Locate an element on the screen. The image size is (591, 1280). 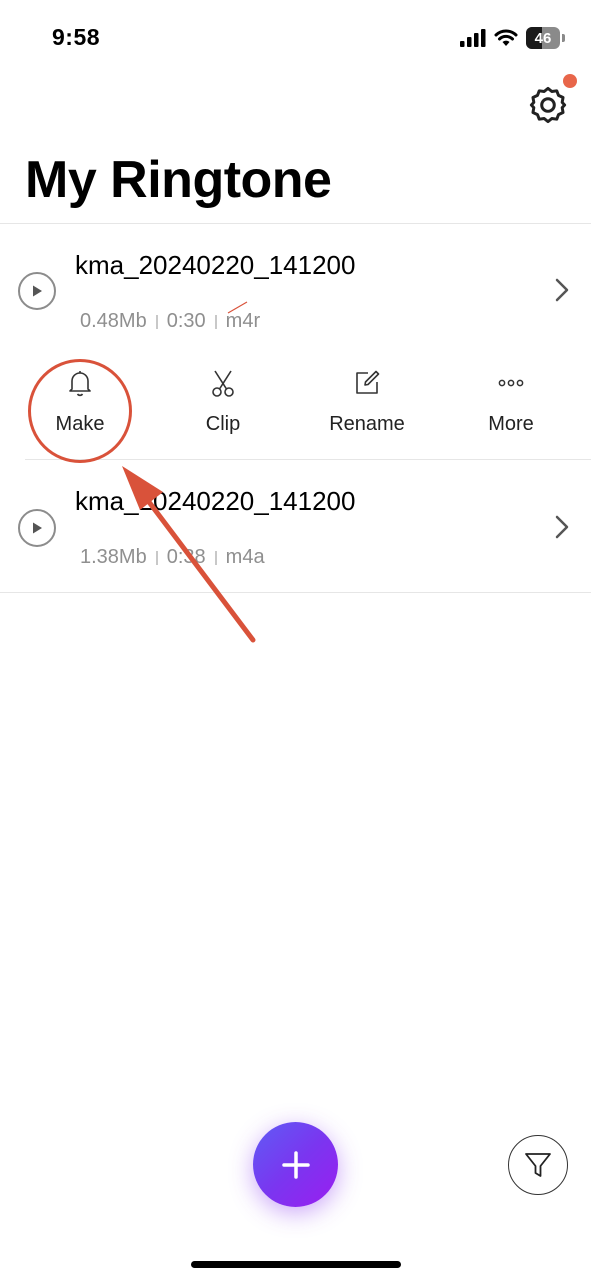
annotation-arrow is located at coordinates (189, 472).